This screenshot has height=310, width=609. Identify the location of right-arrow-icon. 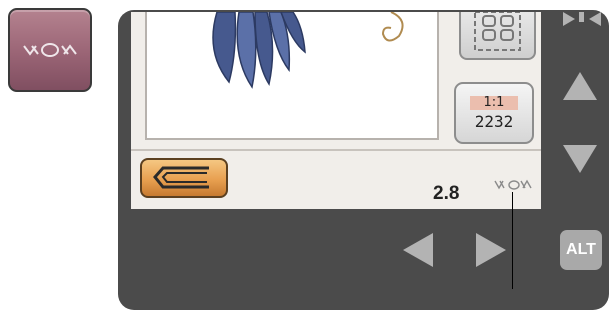
(491, 250).